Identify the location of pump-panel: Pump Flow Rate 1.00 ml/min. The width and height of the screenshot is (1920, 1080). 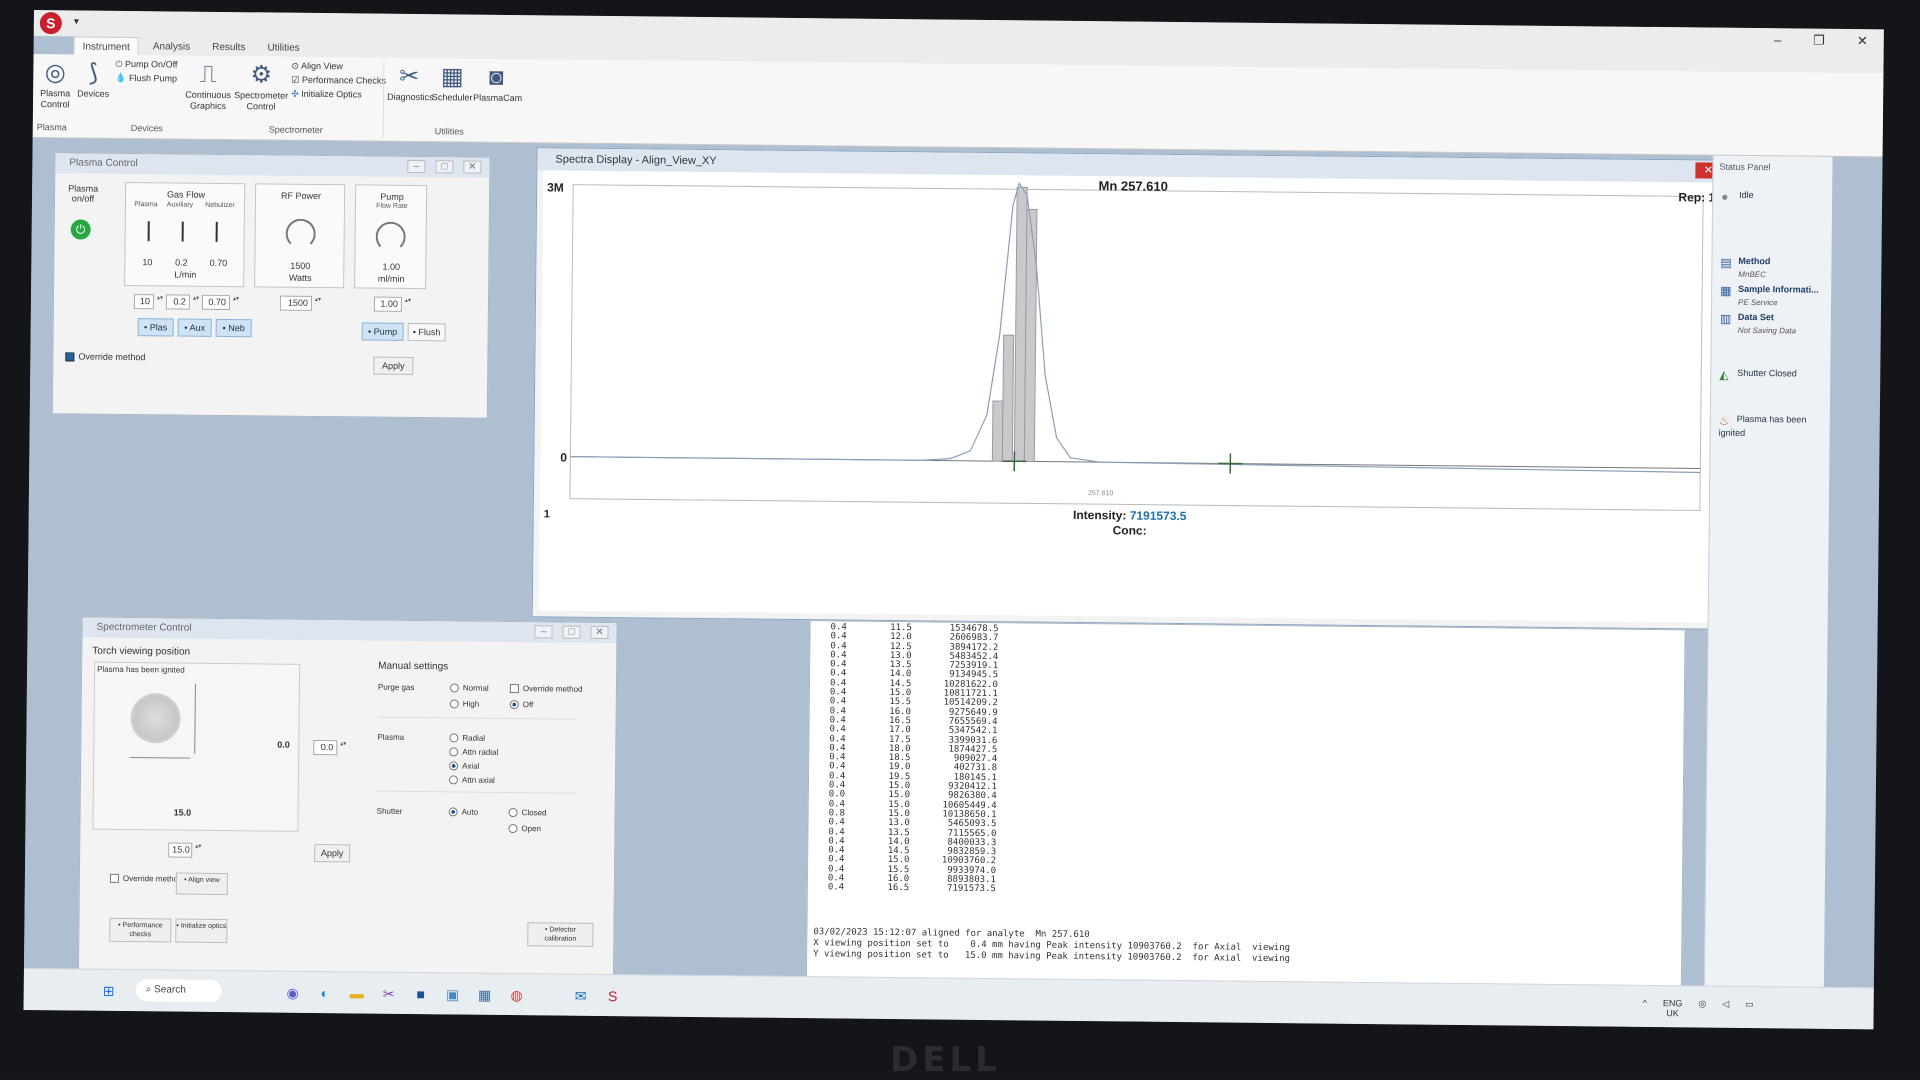
(390, 236).